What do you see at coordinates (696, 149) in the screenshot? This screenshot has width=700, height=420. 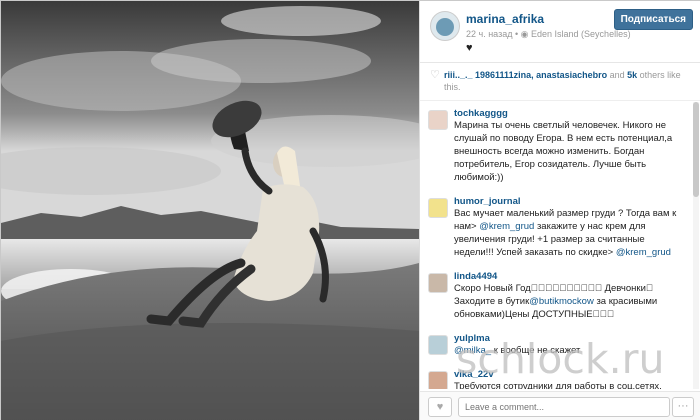 I see `scrollbar-thumb` at bounding box center [696, 149].